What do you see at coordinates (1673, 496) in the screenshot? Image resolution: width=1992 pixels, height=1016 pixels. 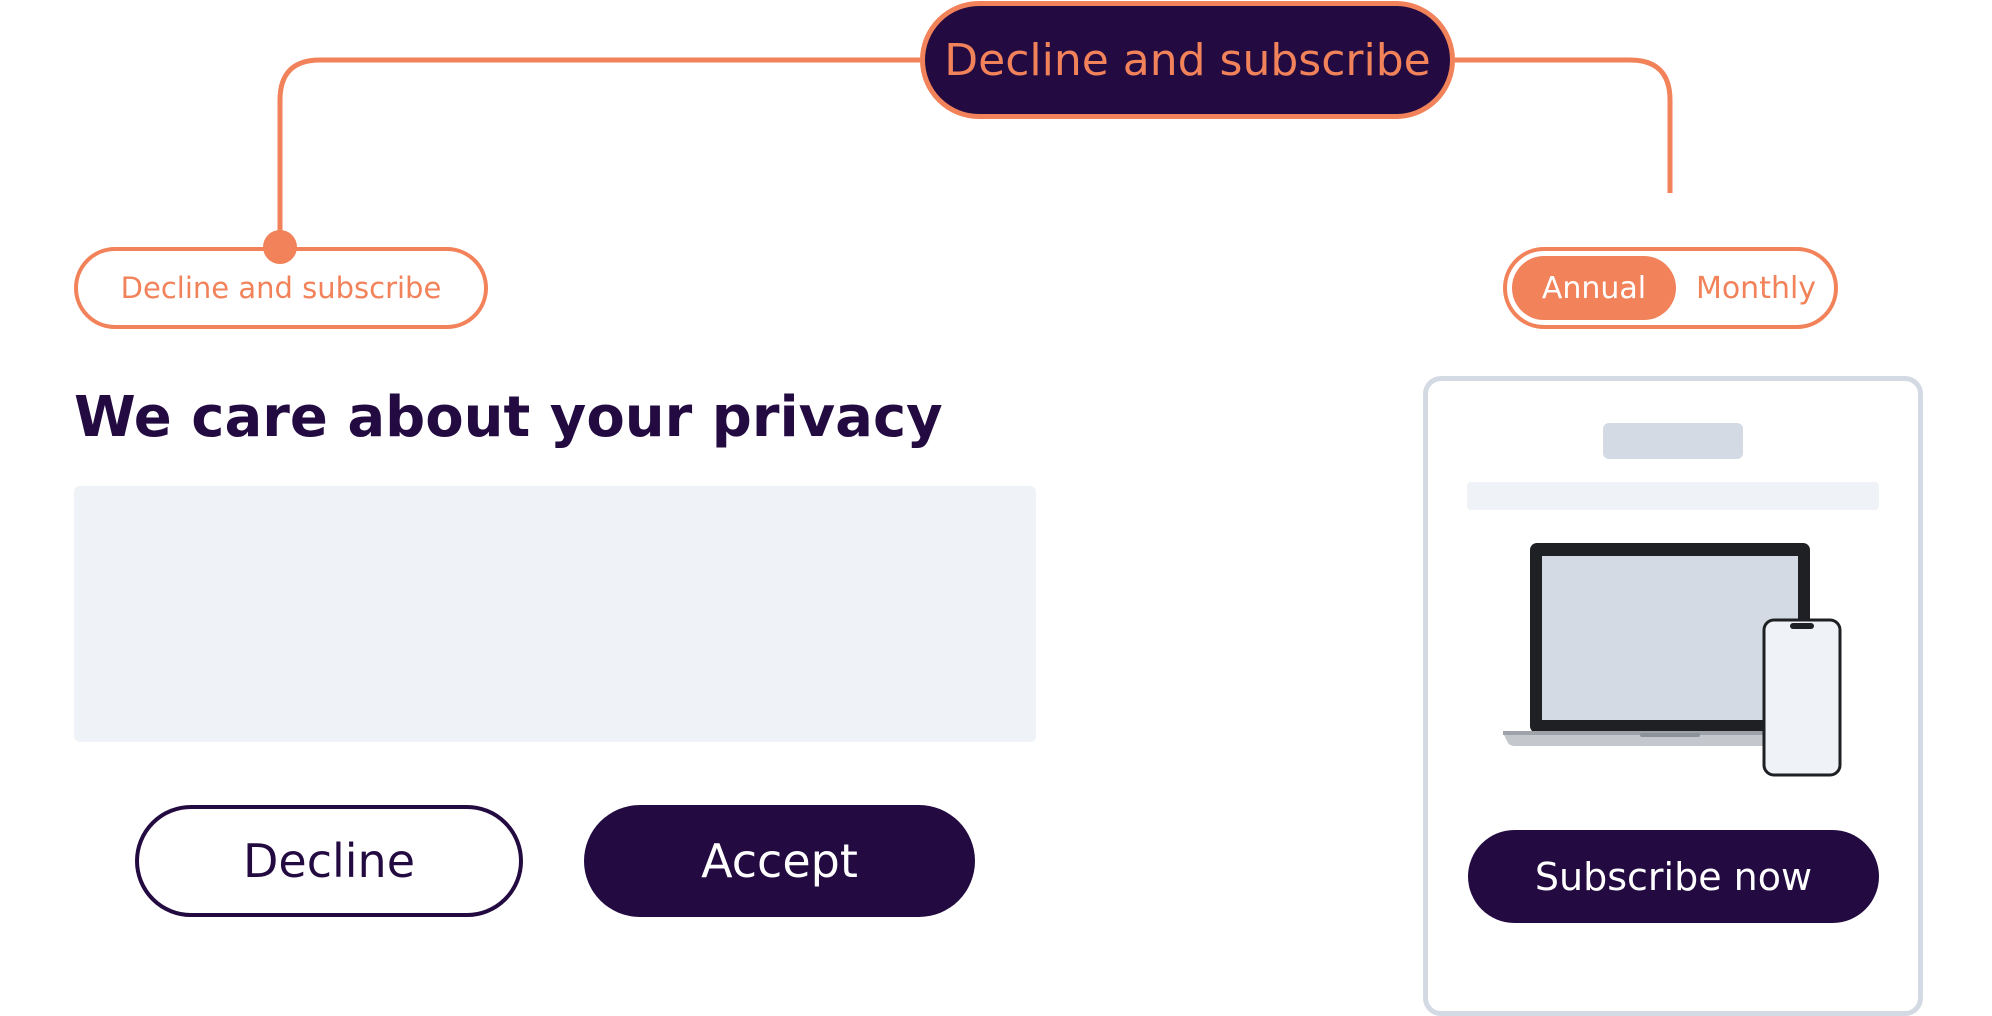 I see `card-subtitle-placeholder` at bounding box center [1673, 496].